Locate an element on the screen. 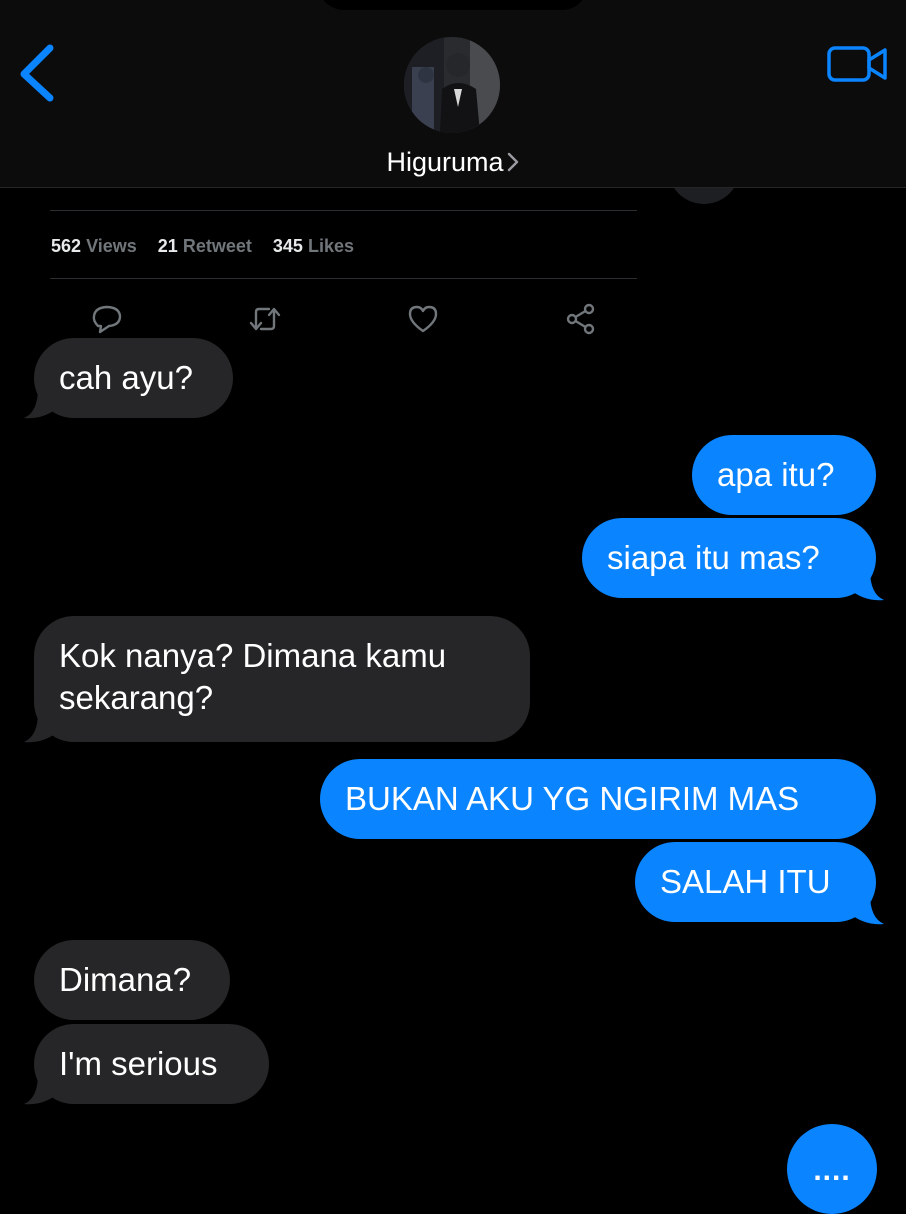 This screenshot has height=1214, width=906. views-count: 562 is located at coordinates (66, 246).